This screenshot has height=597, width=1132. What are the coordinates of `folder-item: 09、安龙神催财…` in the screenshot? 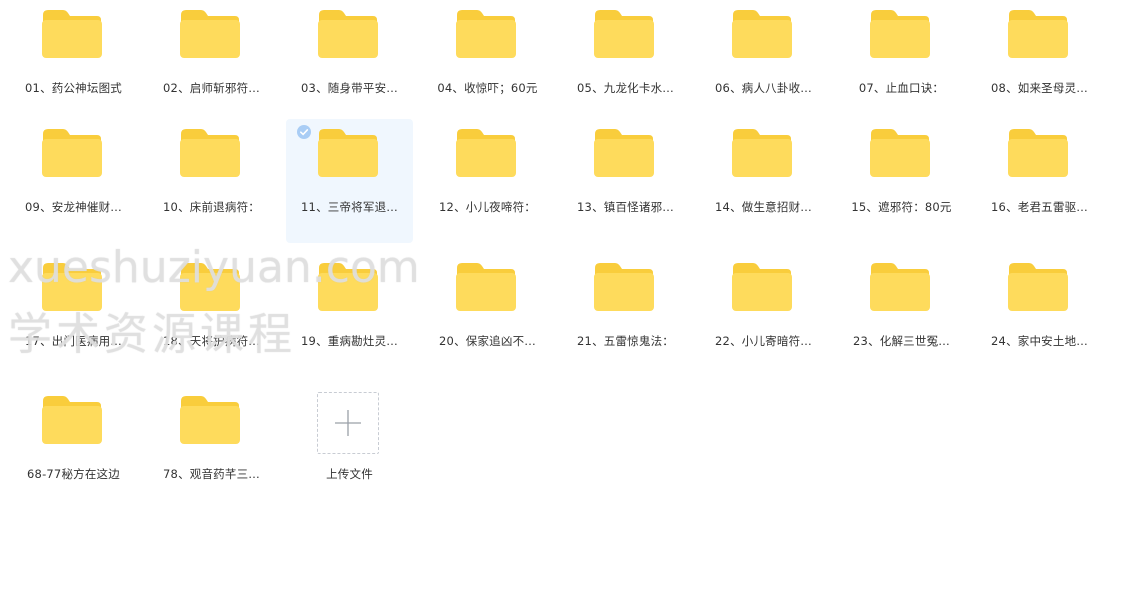 It's located at (73, 181).